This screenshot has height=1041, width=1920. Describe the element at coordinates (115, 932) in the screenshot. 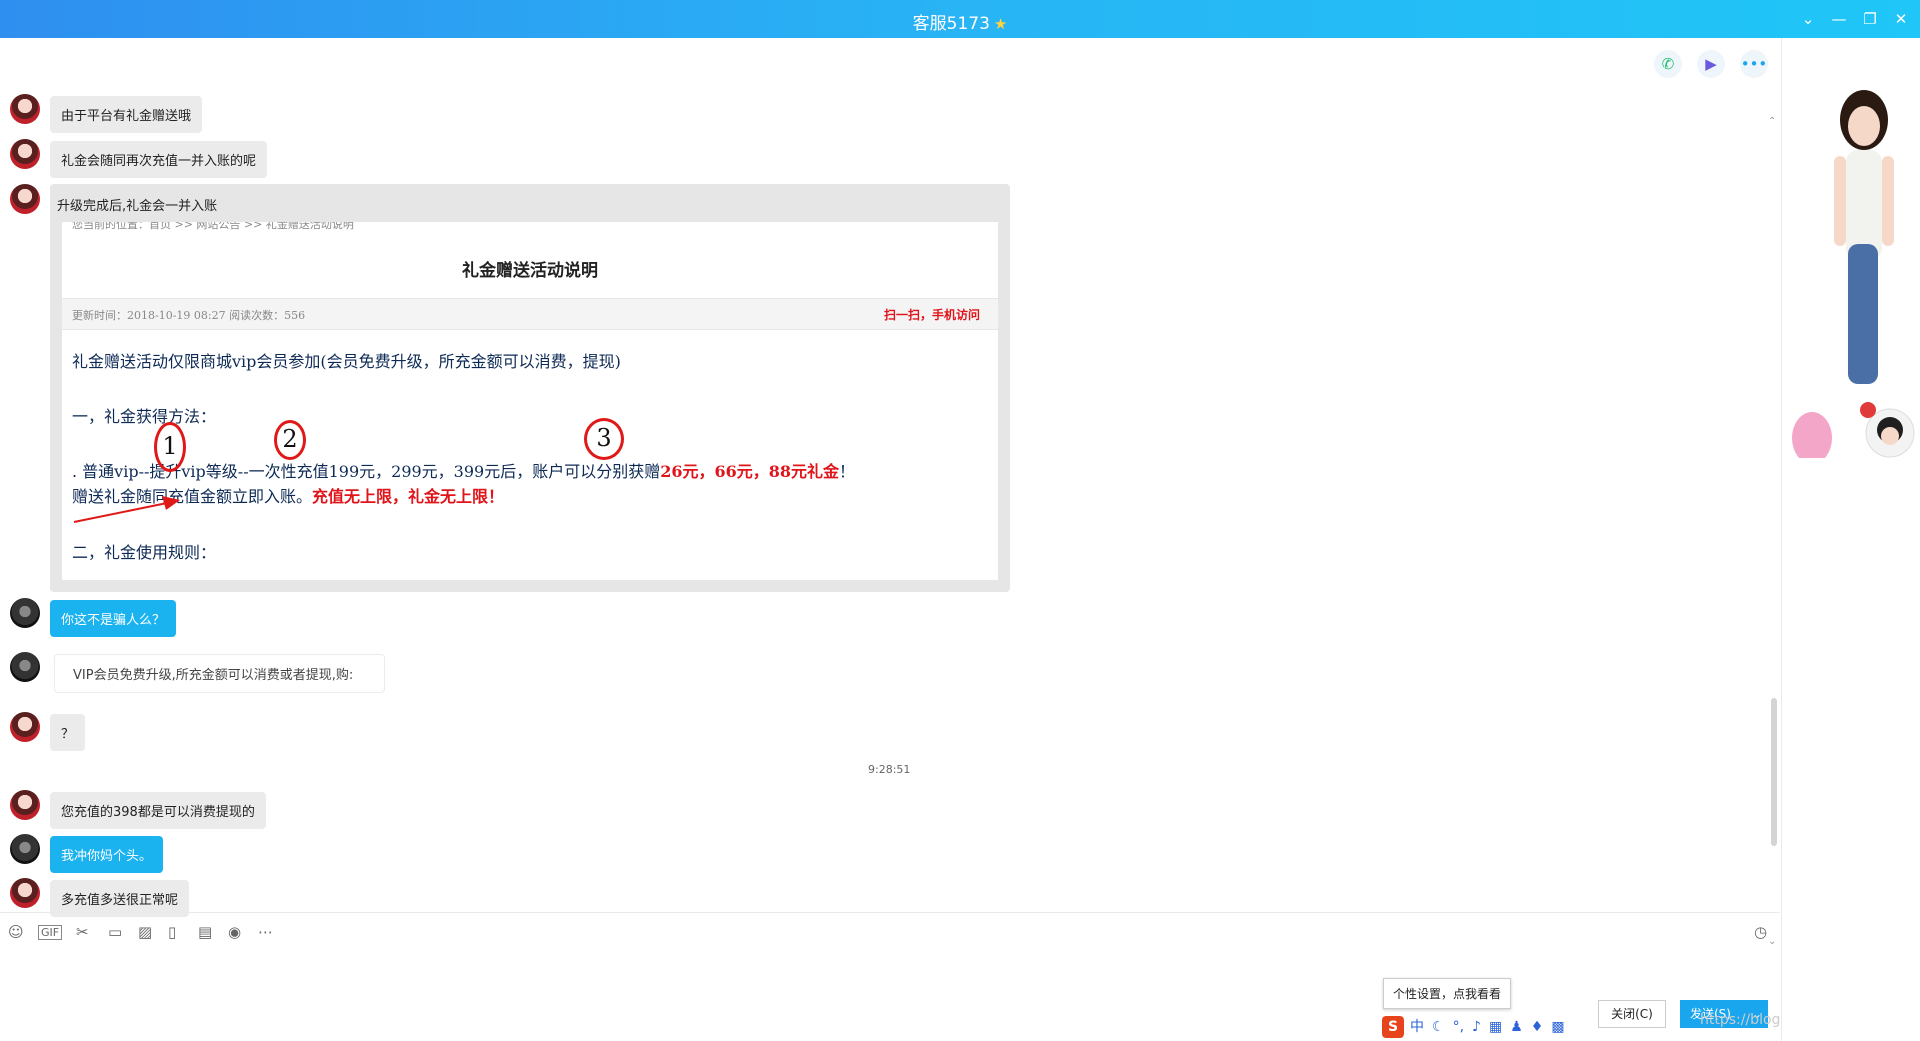

I see `folder-icon: ▭` at that location.